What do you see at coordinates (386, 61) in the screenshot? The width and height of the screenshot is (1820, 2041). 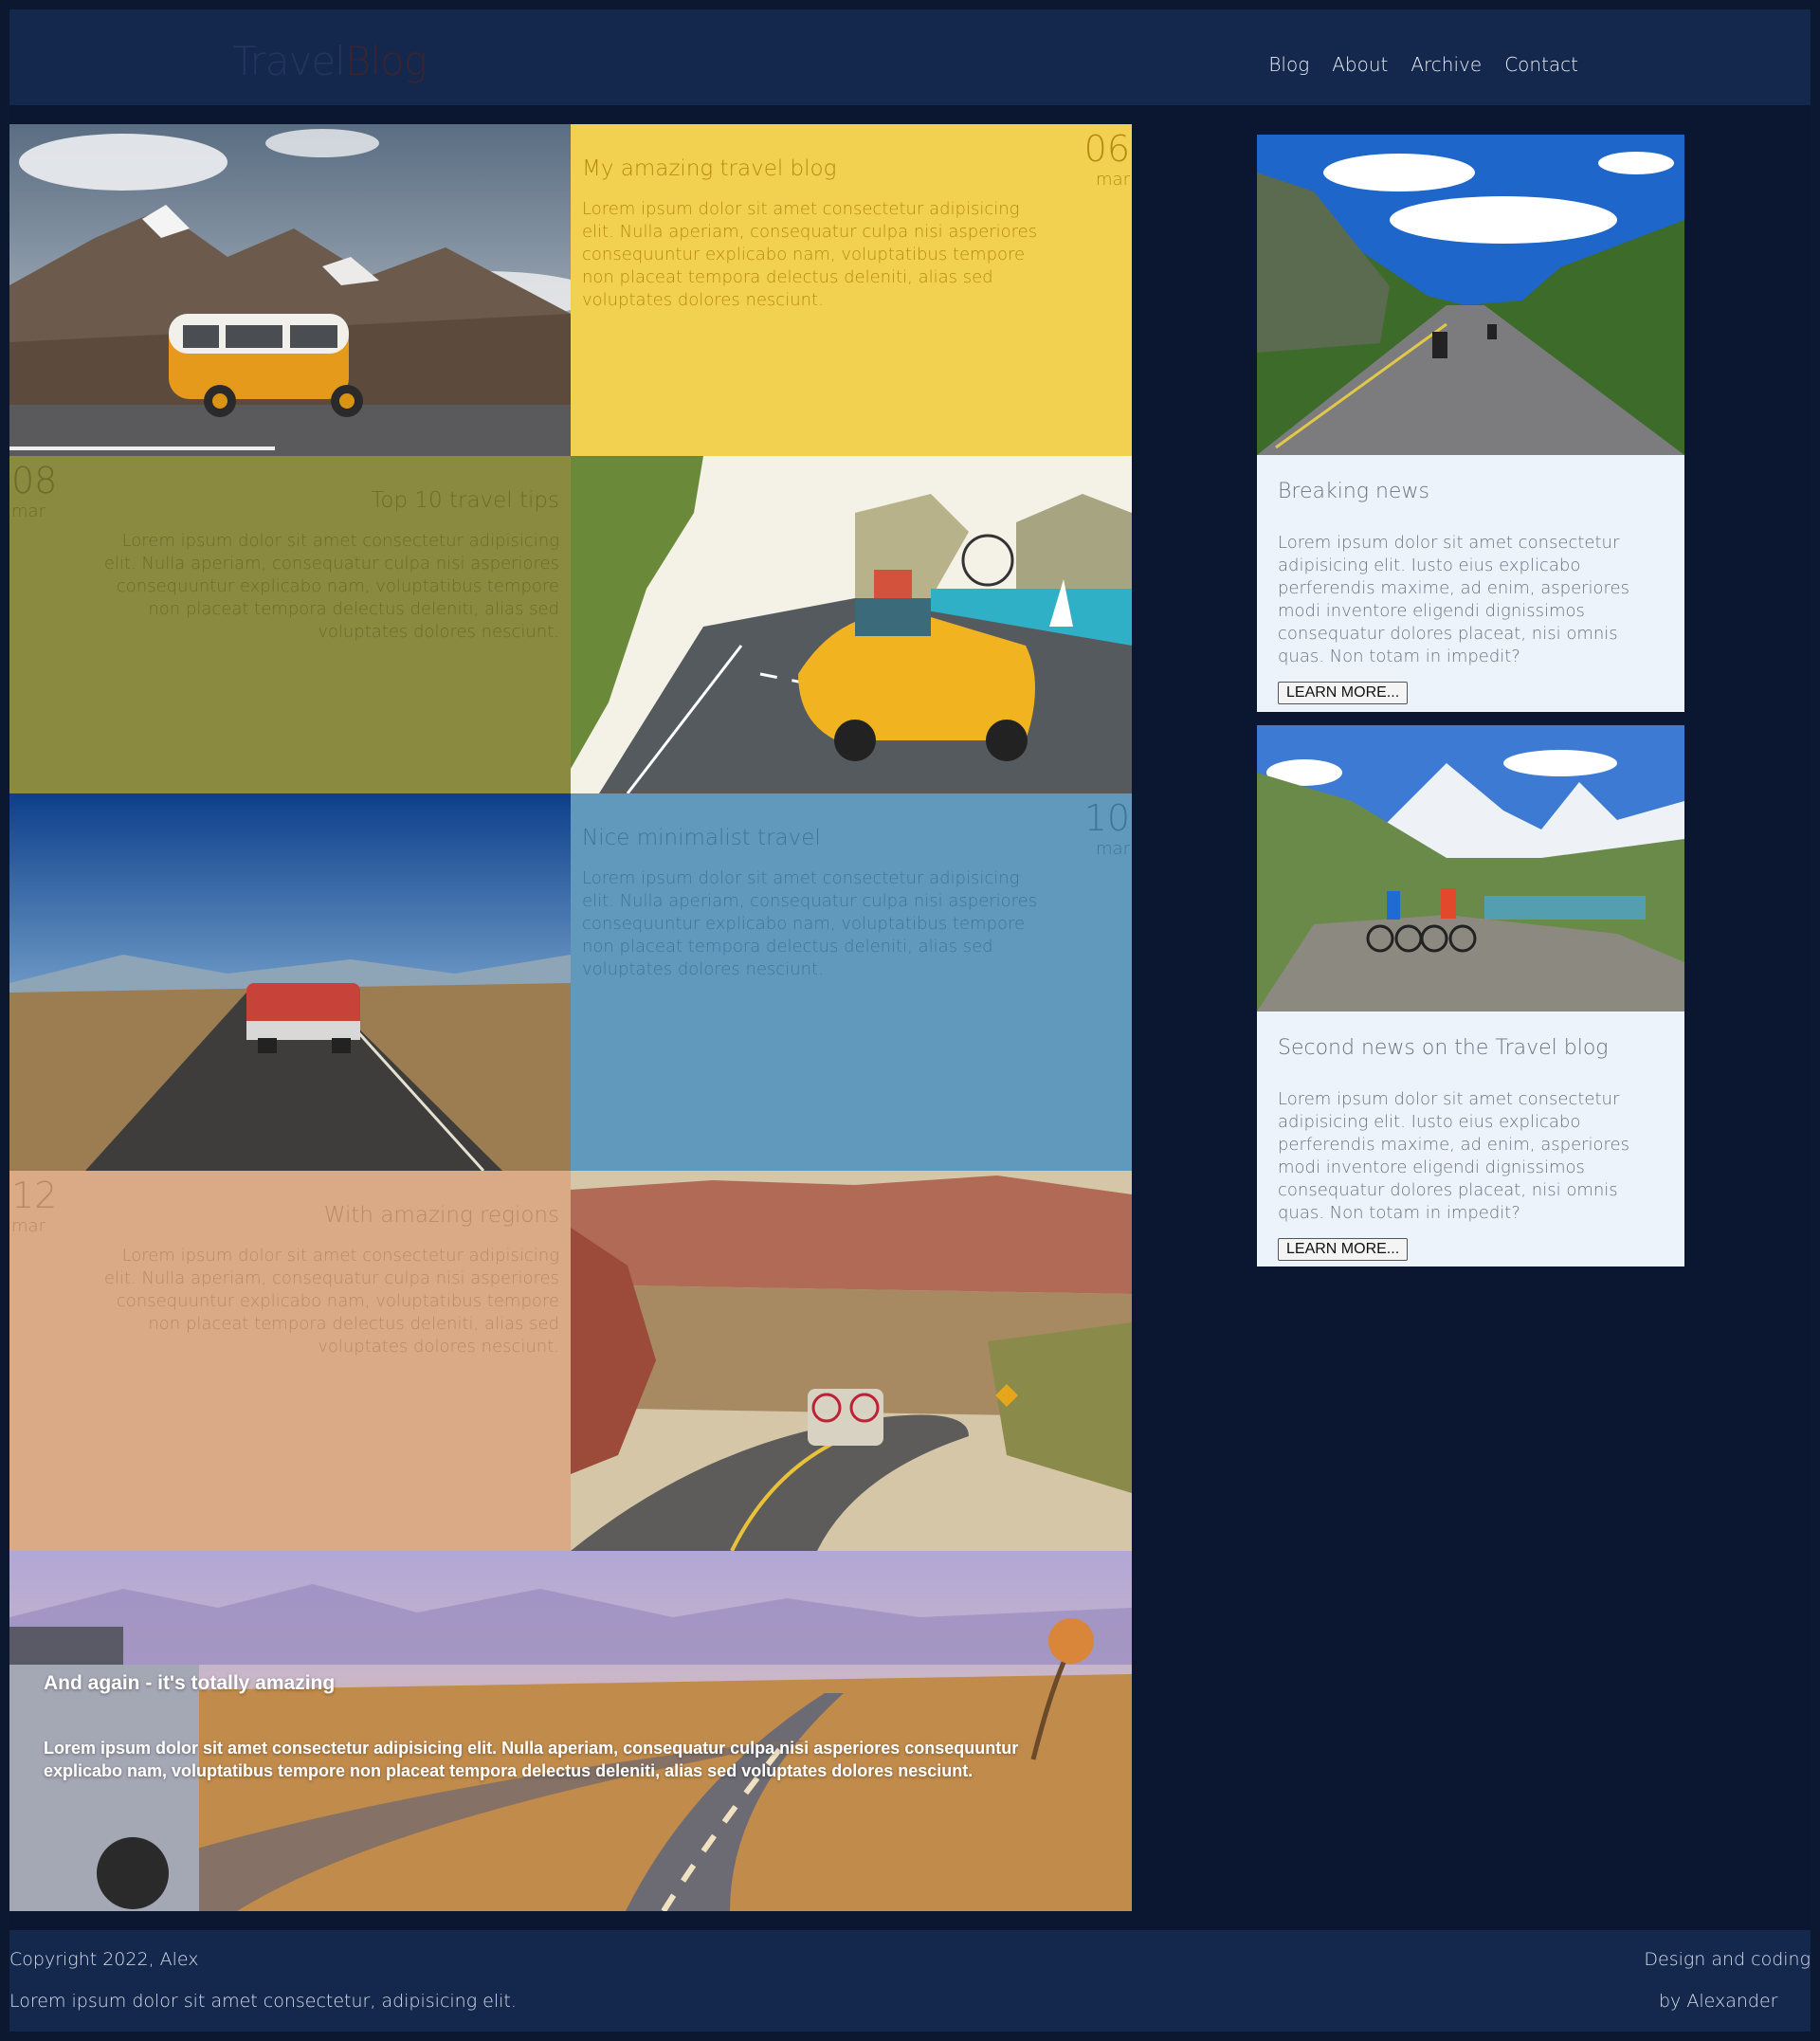 I see `logo-blog: Blog` at bounding box center [386, 61].